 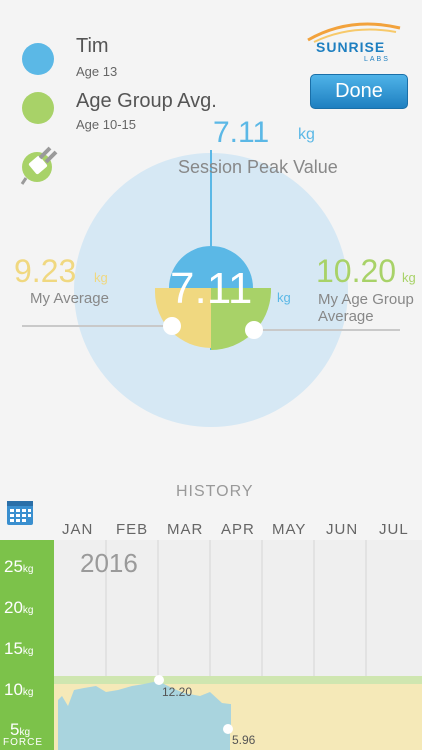 What do you see at coordinates (23, 742) in the screenshot?
I see `y-axis-name: FORCE` at bounding box center [23, 742].